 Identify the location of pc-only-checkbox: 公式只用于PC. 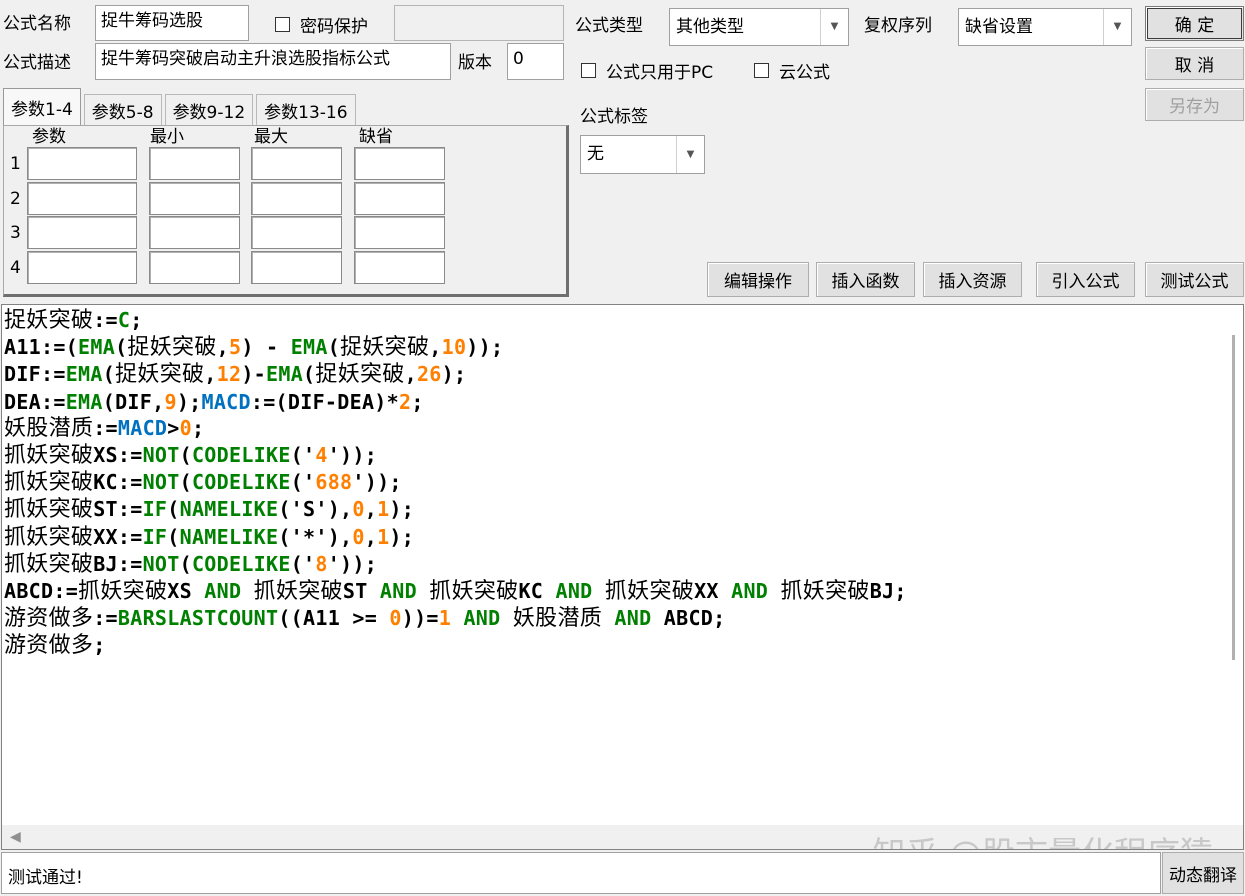
(647, 70).